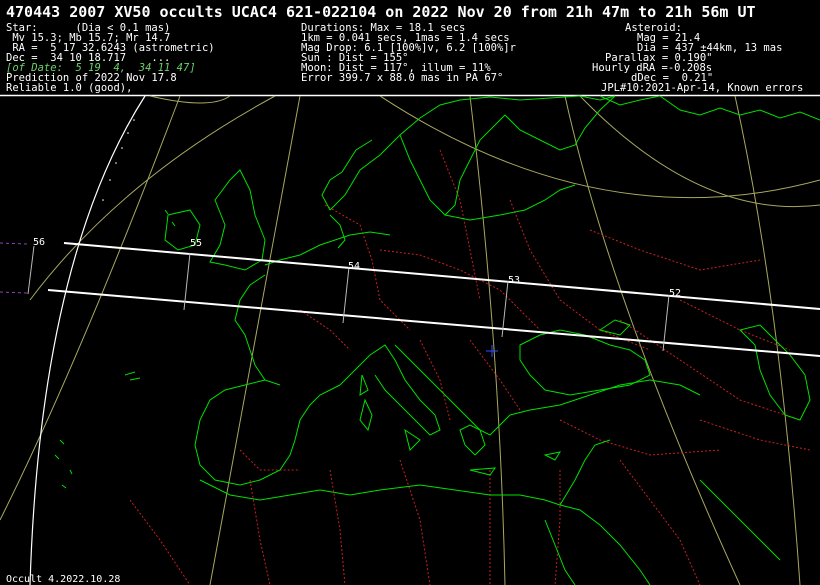 The image size is (820, 585). I want to click on coastline-italy, so click(390, 390).